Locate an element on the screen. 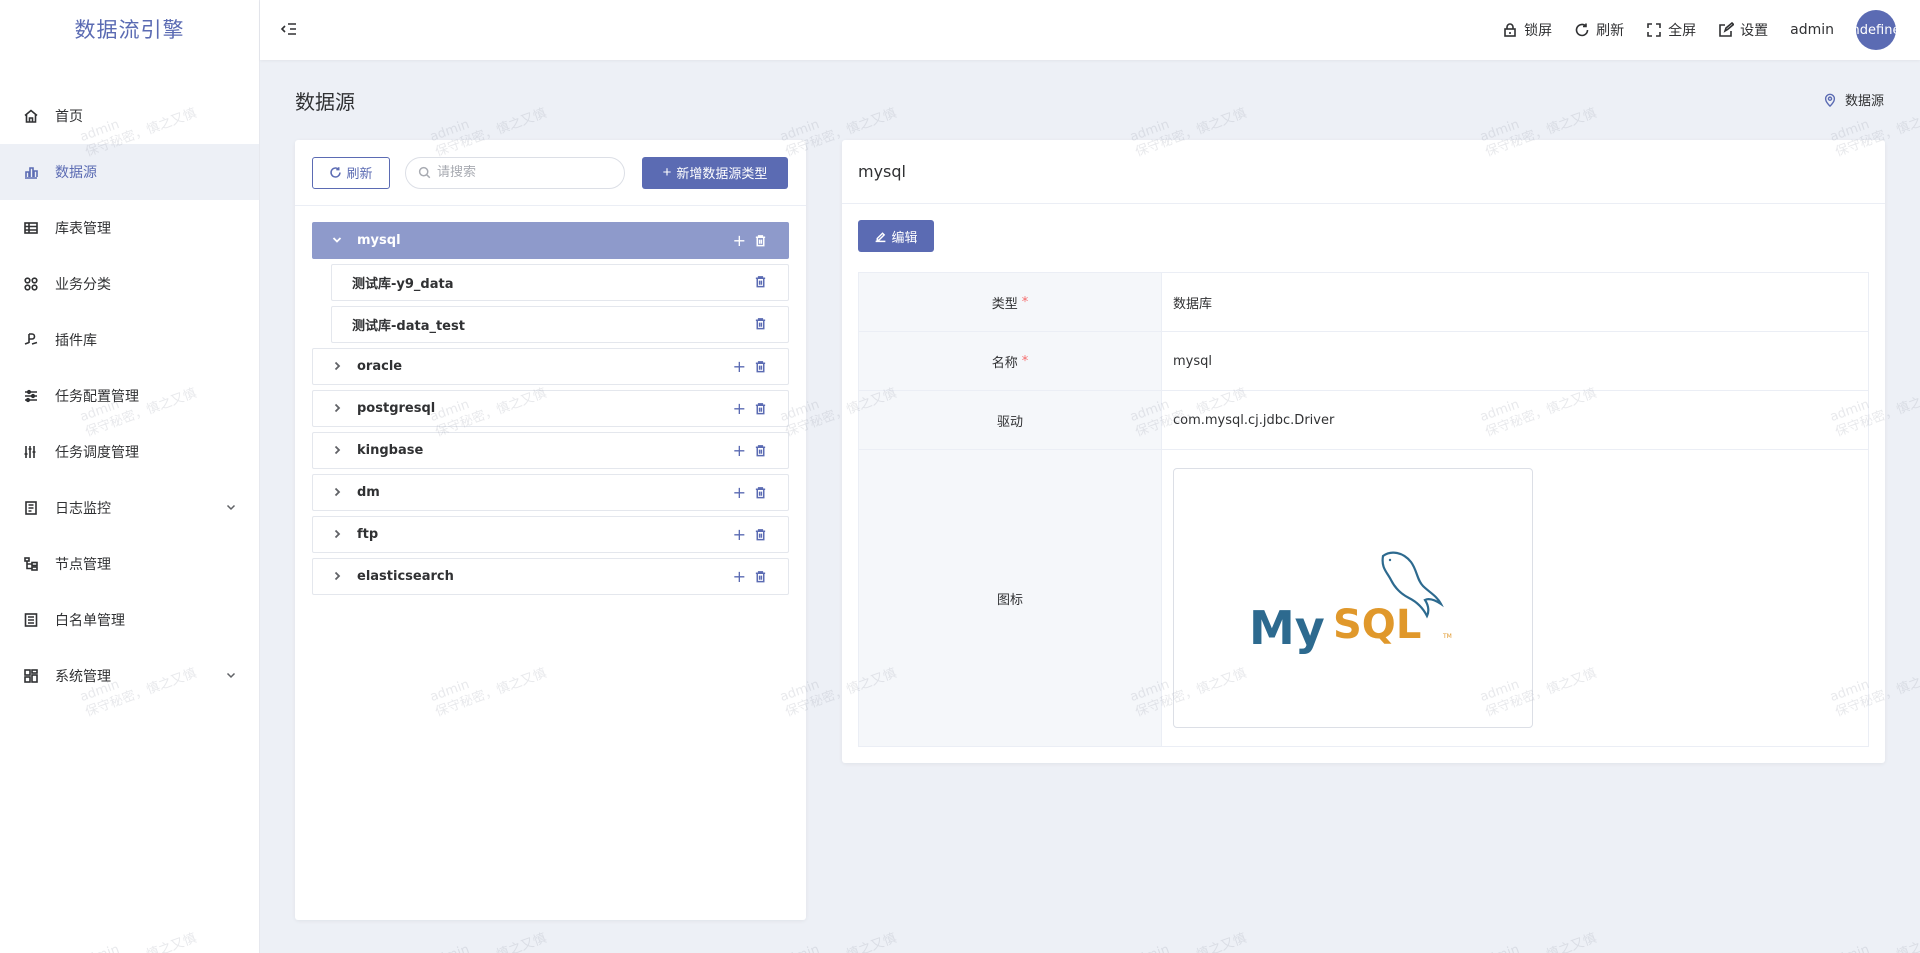 The image size is (1920, 953). detail-value: 数据库 is located at coordinates (1193, 304).